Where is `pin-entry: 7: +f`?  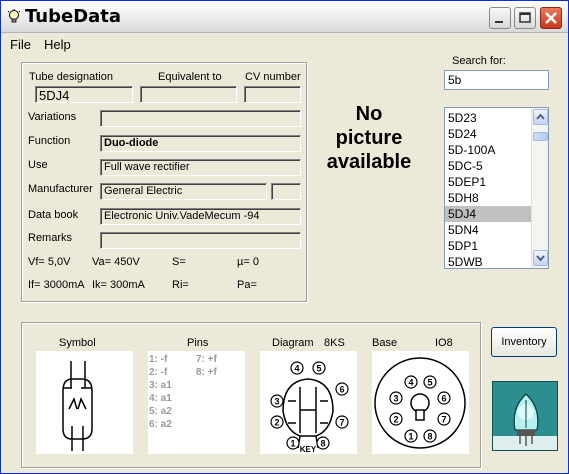
pin-entry: 7: +f is located at coordinates (206, 359).